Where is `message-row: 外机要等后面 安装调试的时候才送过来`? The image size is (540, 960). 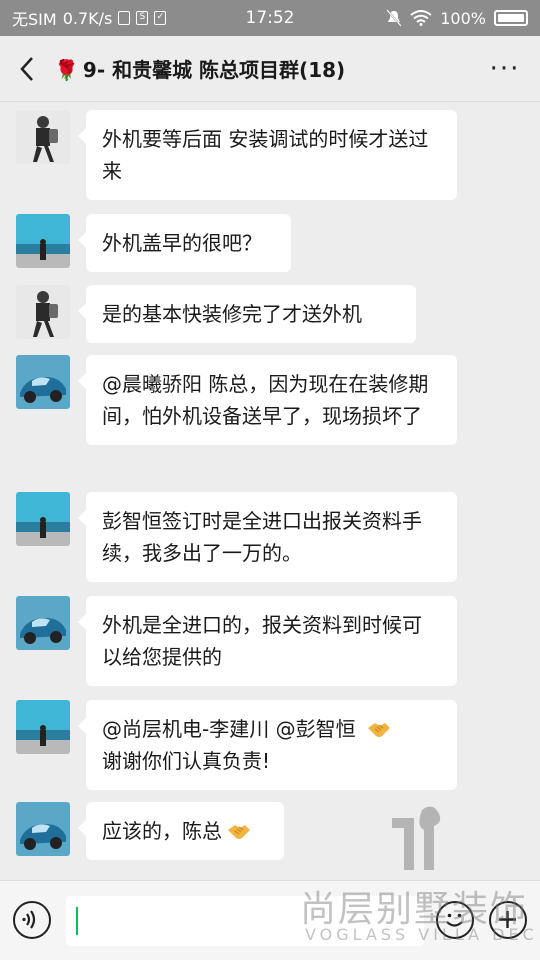
message-row: 外机要等后面 安装调试的时候才送过来 is located at coordinates (236, 155).